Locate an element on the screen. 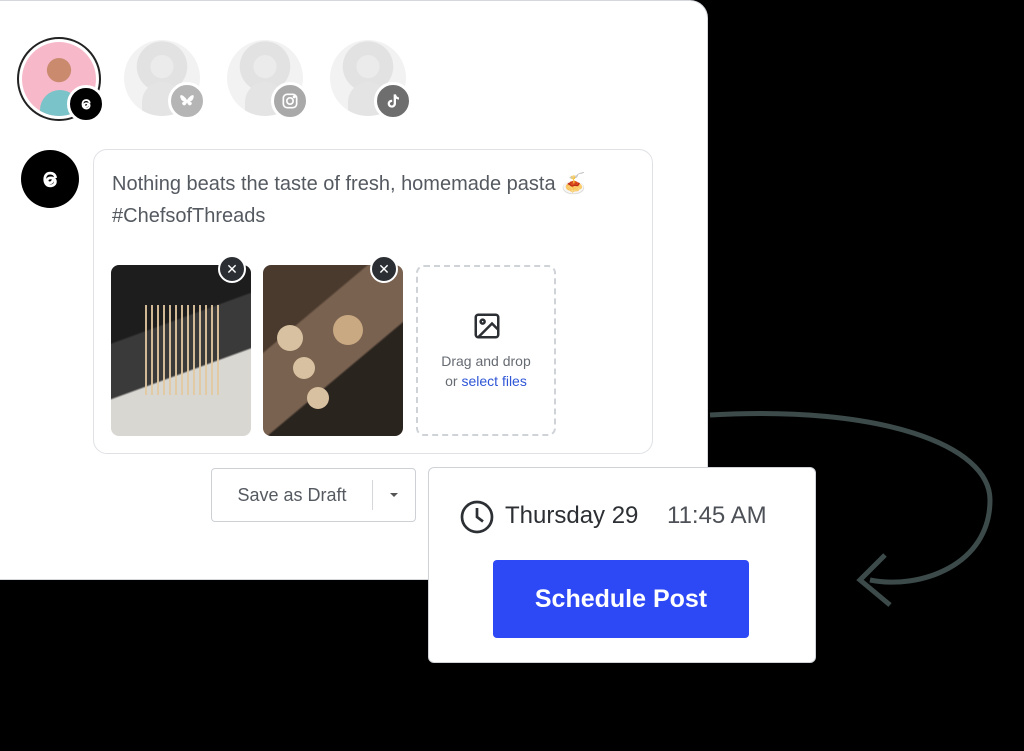 The height and width of the screenshot is (751, 1024). schedule-date: Thursday 29 is located at coordinates (571, 516).